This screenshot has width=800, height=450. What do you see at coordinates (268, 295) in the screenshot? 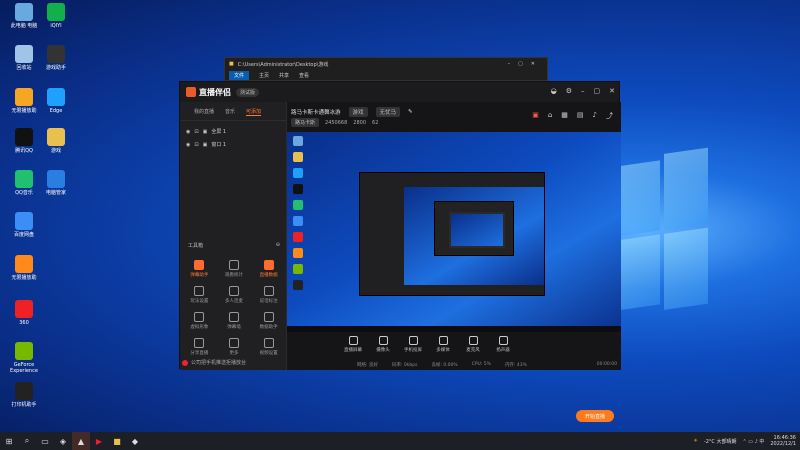
I see `tool-item: 说话标注` at bounding box center [268, 295].